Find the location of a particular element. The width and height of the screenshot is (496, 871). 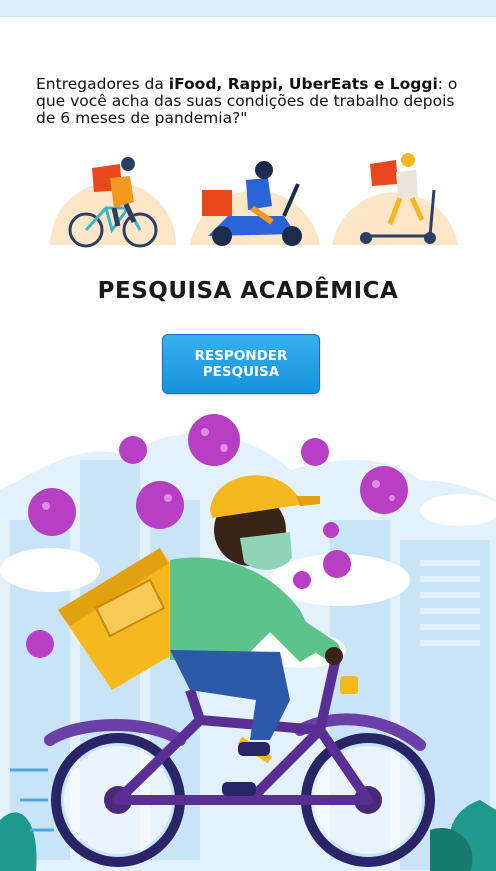

courier-icons-row is located at coordinates (254, 200).